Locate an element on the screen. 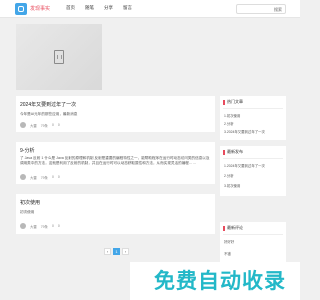  sidebar-title: 最新发布 is located at coordinates (235, 151).